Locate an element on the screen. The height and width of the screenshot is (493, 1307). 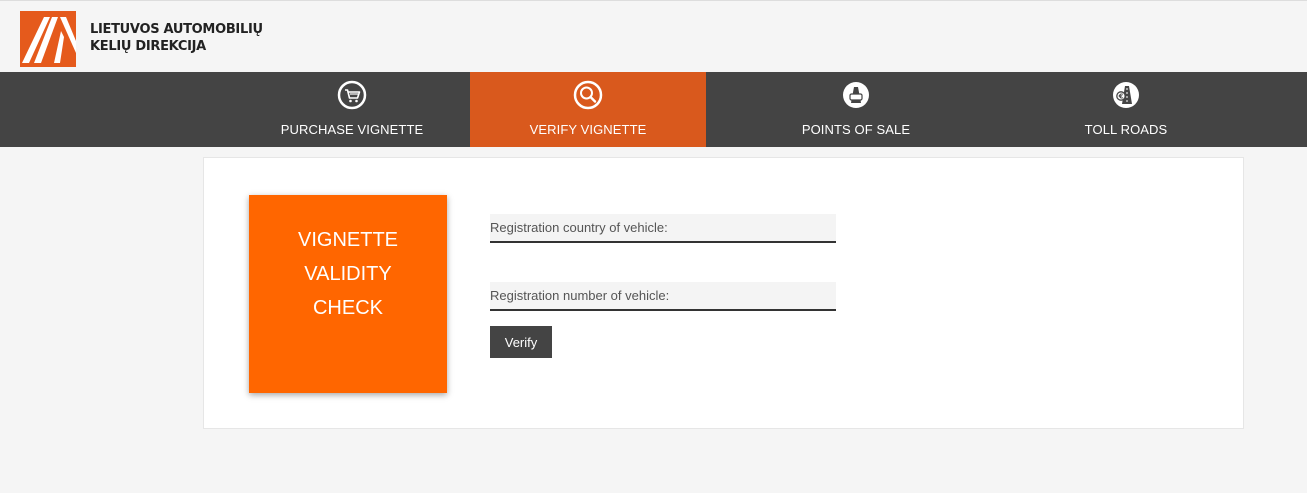
brand-line-1: LIETUVOS AUTOMOBILIŲ is located at coordinates (176, 29).